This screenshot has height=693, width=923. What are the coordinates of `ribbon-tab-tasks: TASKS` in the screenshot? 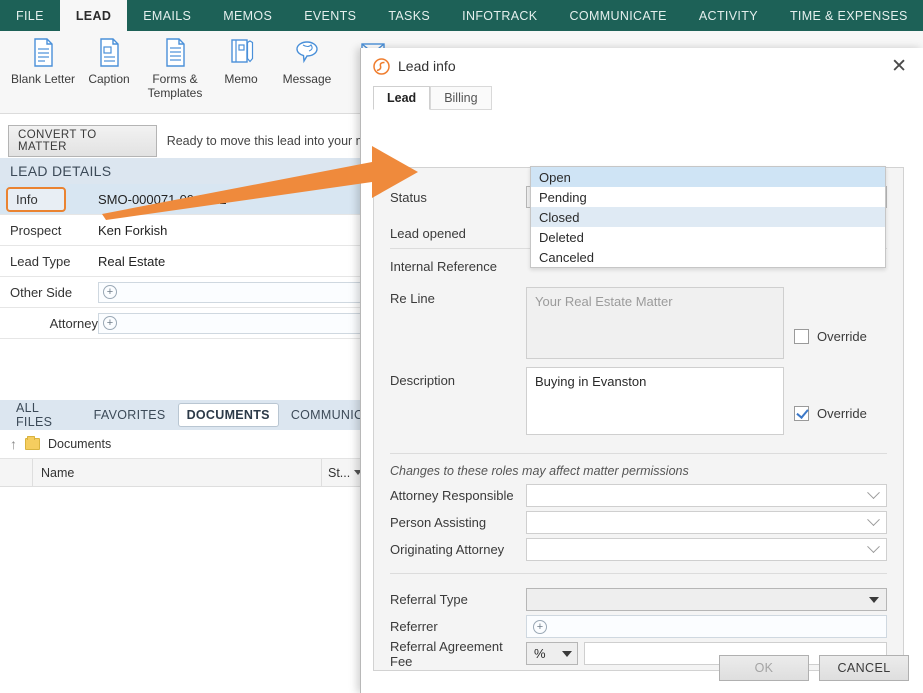 It's located at (409, 15).